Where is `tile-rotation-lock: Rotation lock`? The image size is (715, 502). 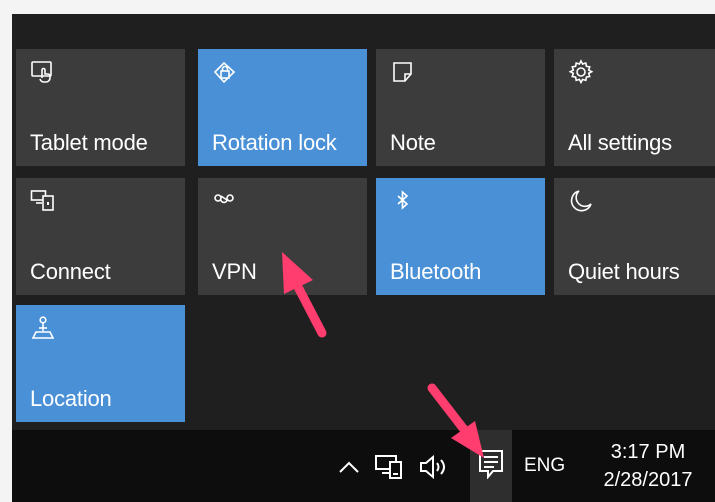 tile-rotation-lock: Rotation lock is located at coordinates (282, 107).